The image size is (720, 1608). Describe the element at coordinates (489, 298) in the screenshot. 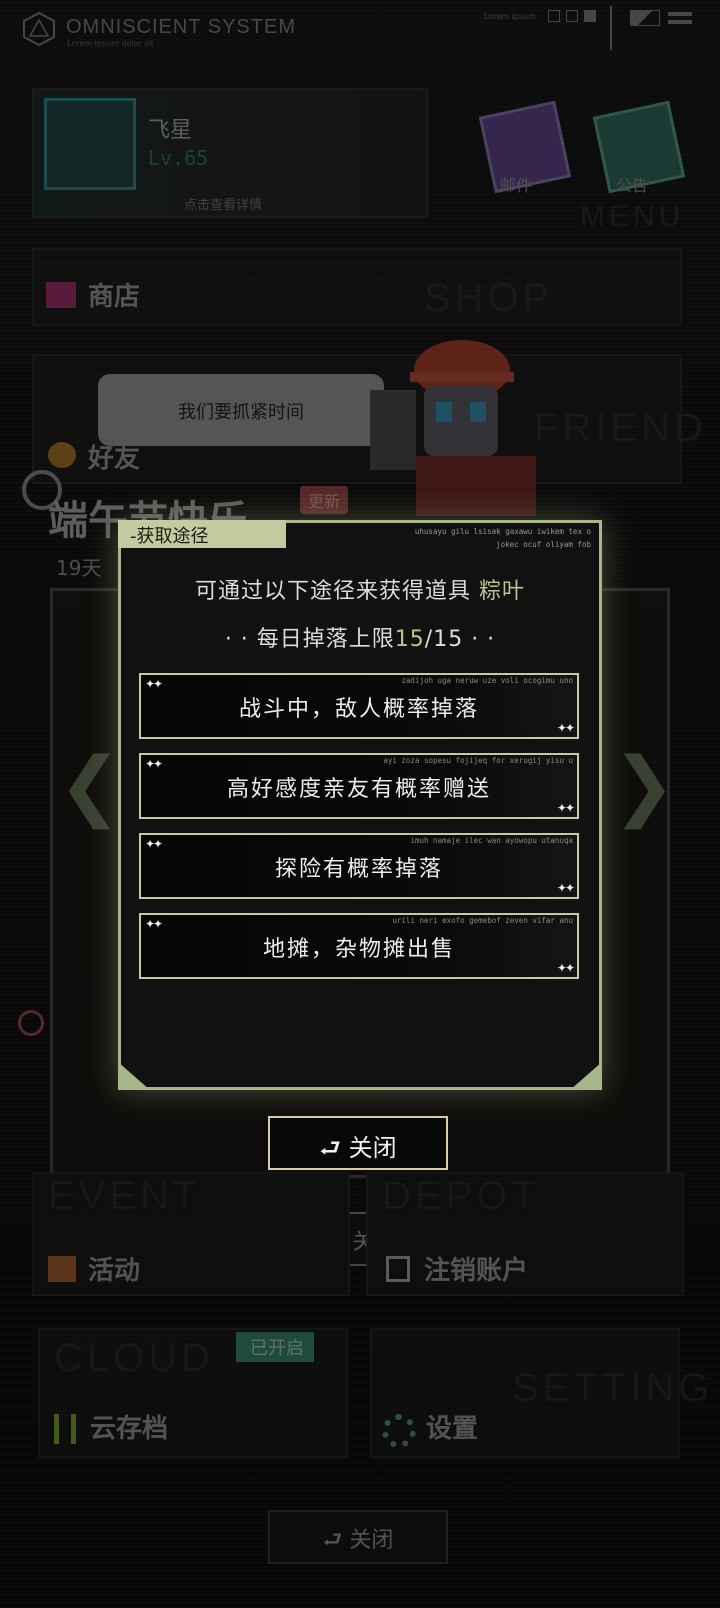

I see `shop-ghost-text: SHOP` at that location.